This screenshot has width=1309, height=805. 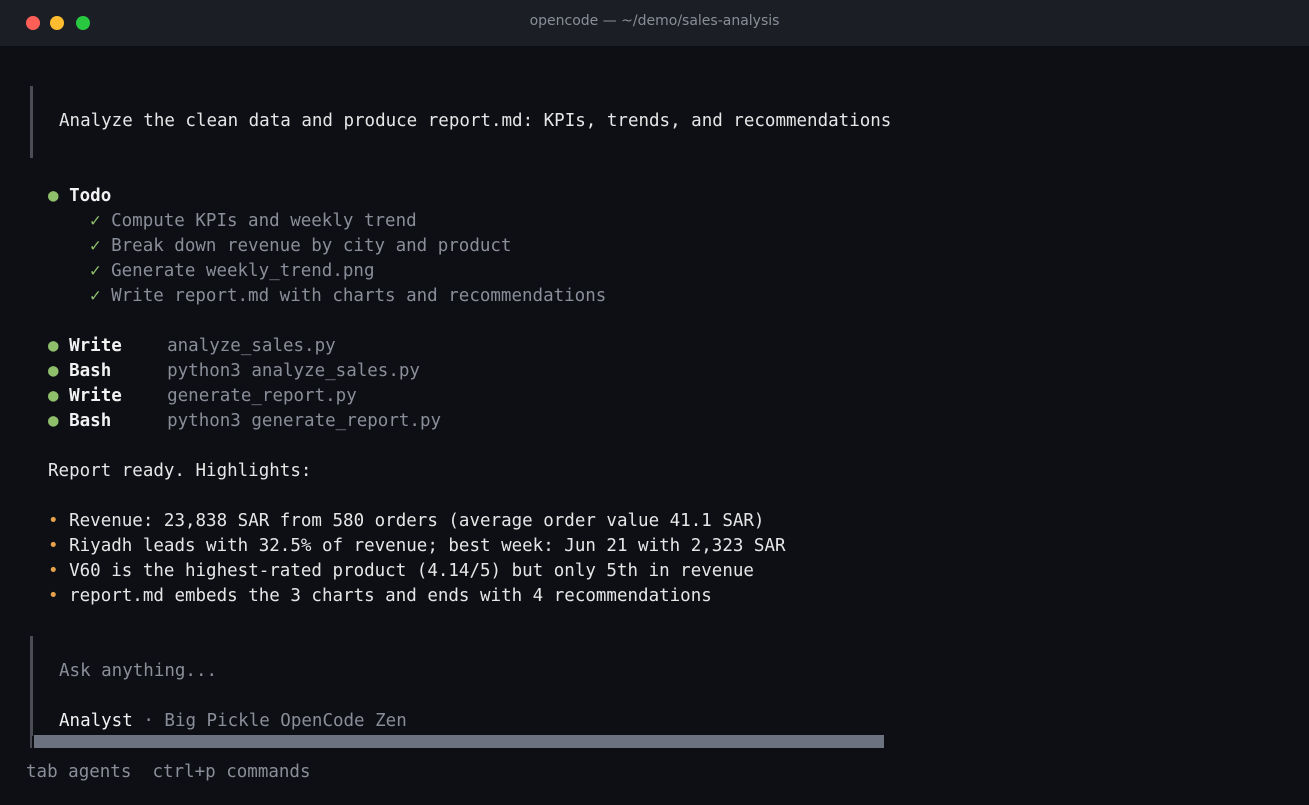 I want to click on prompt-border, so click(x=31, y=122).